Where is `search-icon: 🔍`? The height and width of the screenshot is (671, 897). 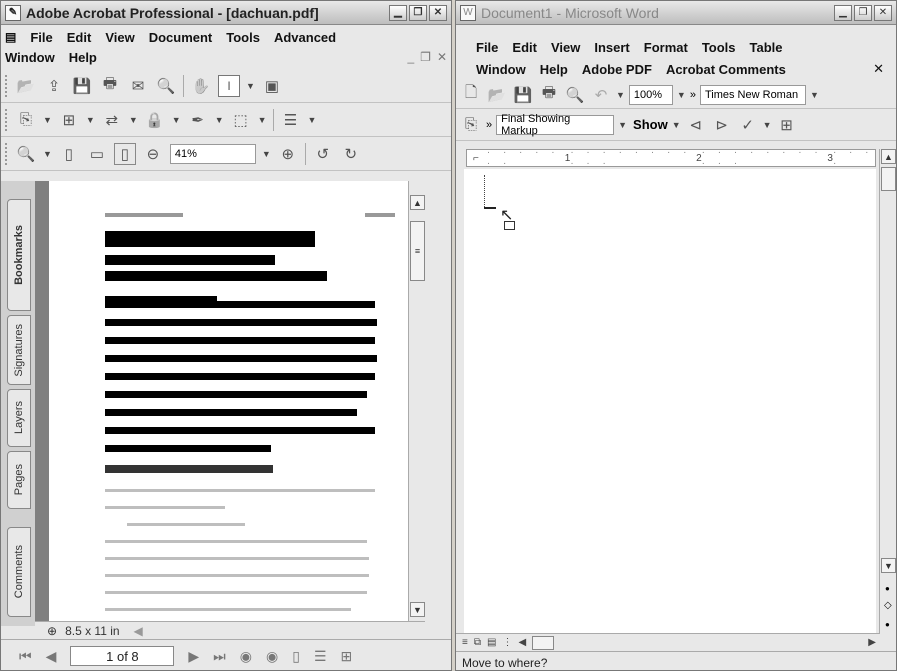
search-icon: 🔍 is located at coordinates (166, 86).